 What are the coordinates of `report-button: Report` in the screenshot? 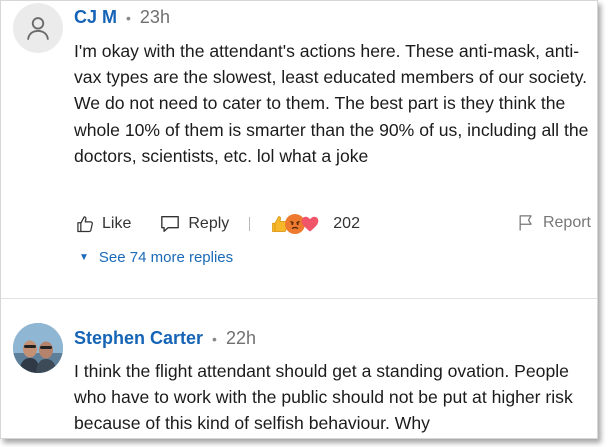 It's located at (553, 223).